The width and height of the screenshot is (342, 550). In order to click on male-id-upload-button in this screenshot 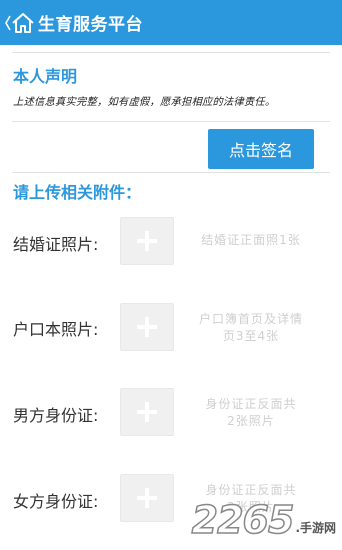, I will do `click(147, 412)`.